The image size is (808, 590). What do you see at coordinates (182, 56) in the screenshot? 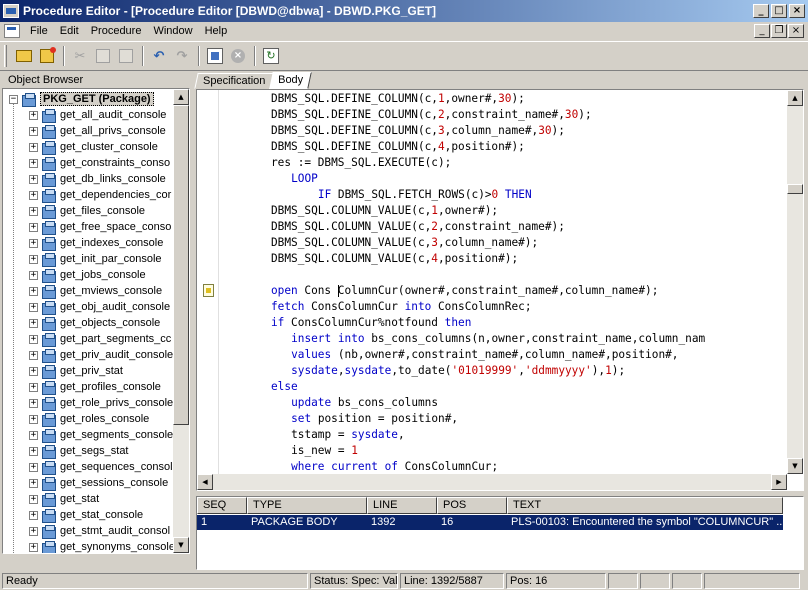
I see `redo-button: ↷` at bounding box center [182, 56].